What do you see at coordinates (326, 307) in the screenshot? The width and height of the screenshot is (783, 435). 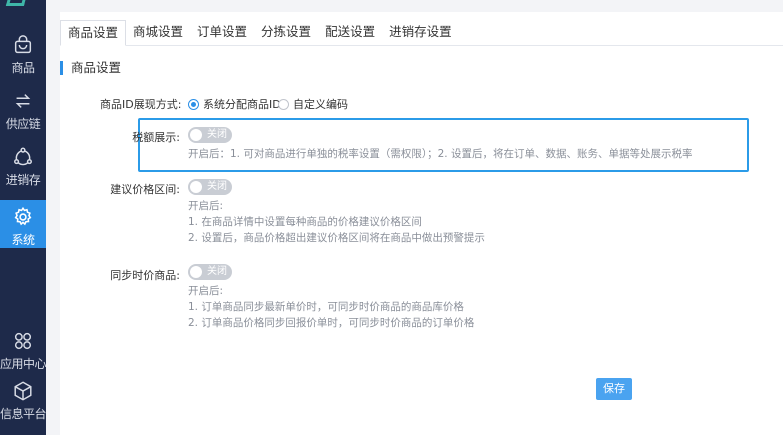 I see `sync-price-desc-1: 1. 订单商品同步最新单价时，可同步时价商品的商品库价格` at bounding box center [326, 307].